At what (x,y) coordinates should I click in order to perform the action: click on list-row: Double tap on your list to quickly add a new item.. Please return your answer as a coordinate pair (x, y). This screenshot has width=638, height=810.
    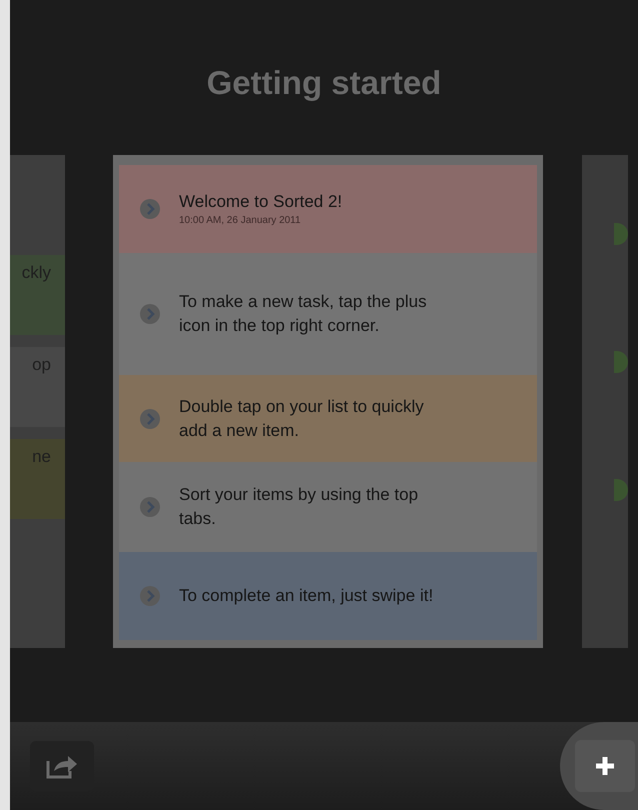
    Looking at the image, I should click on (328, 418).